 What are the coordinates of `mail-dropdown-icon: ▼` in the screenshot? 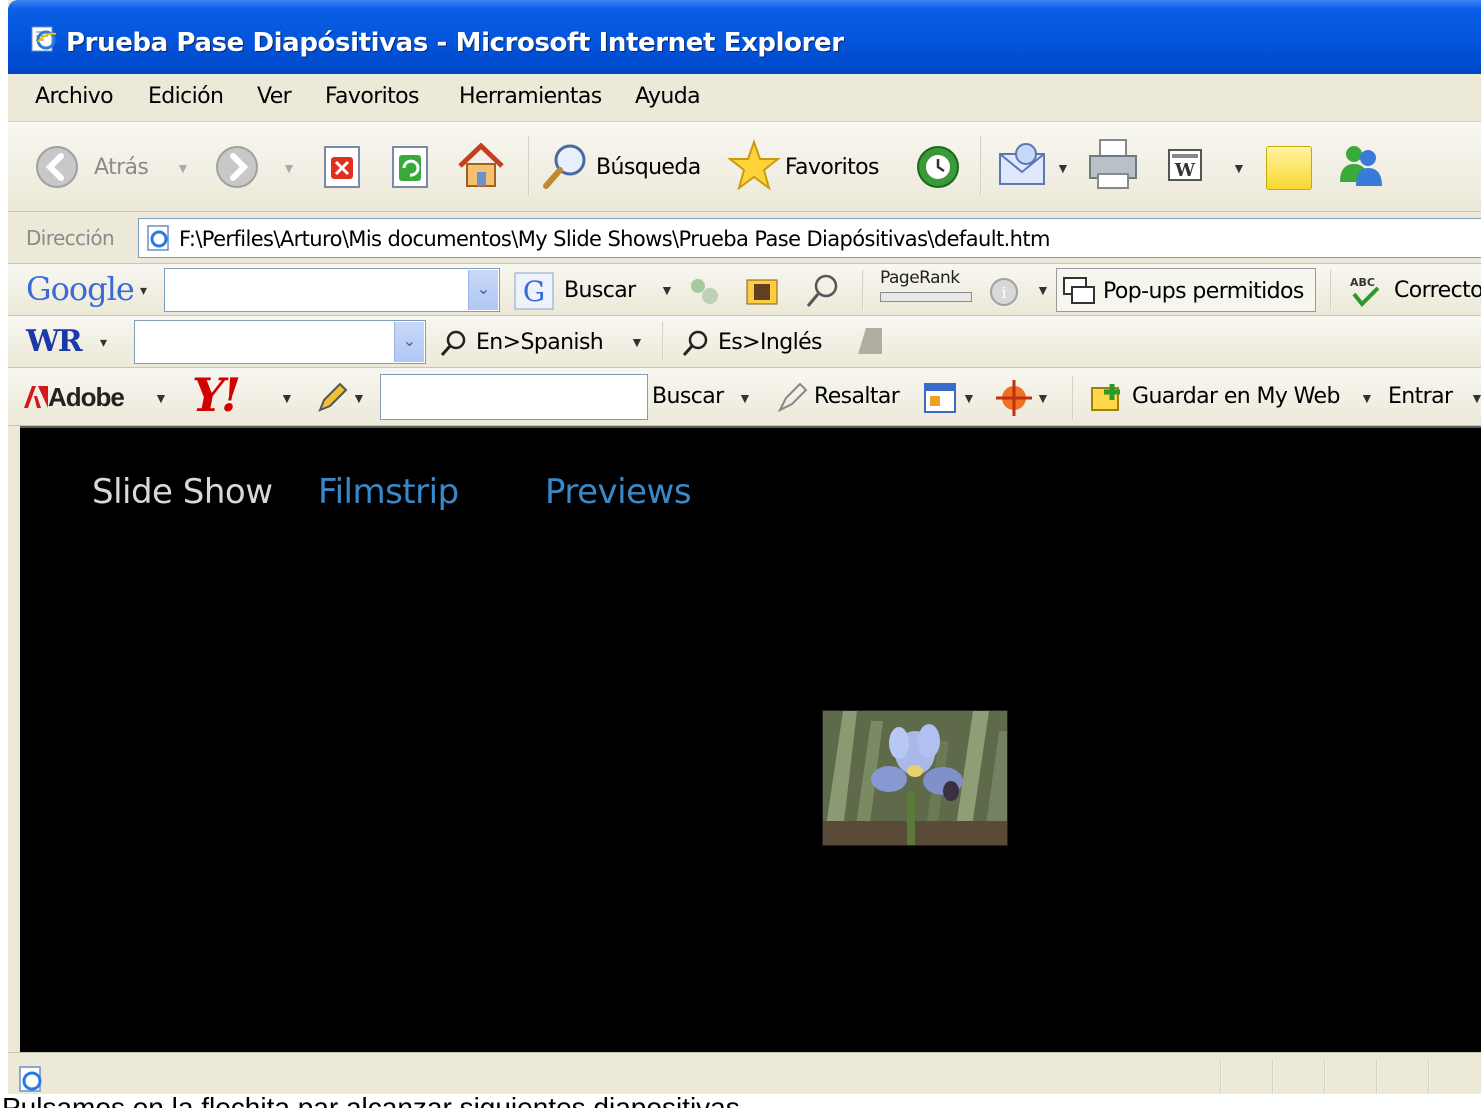 It's located at (1063, 168).